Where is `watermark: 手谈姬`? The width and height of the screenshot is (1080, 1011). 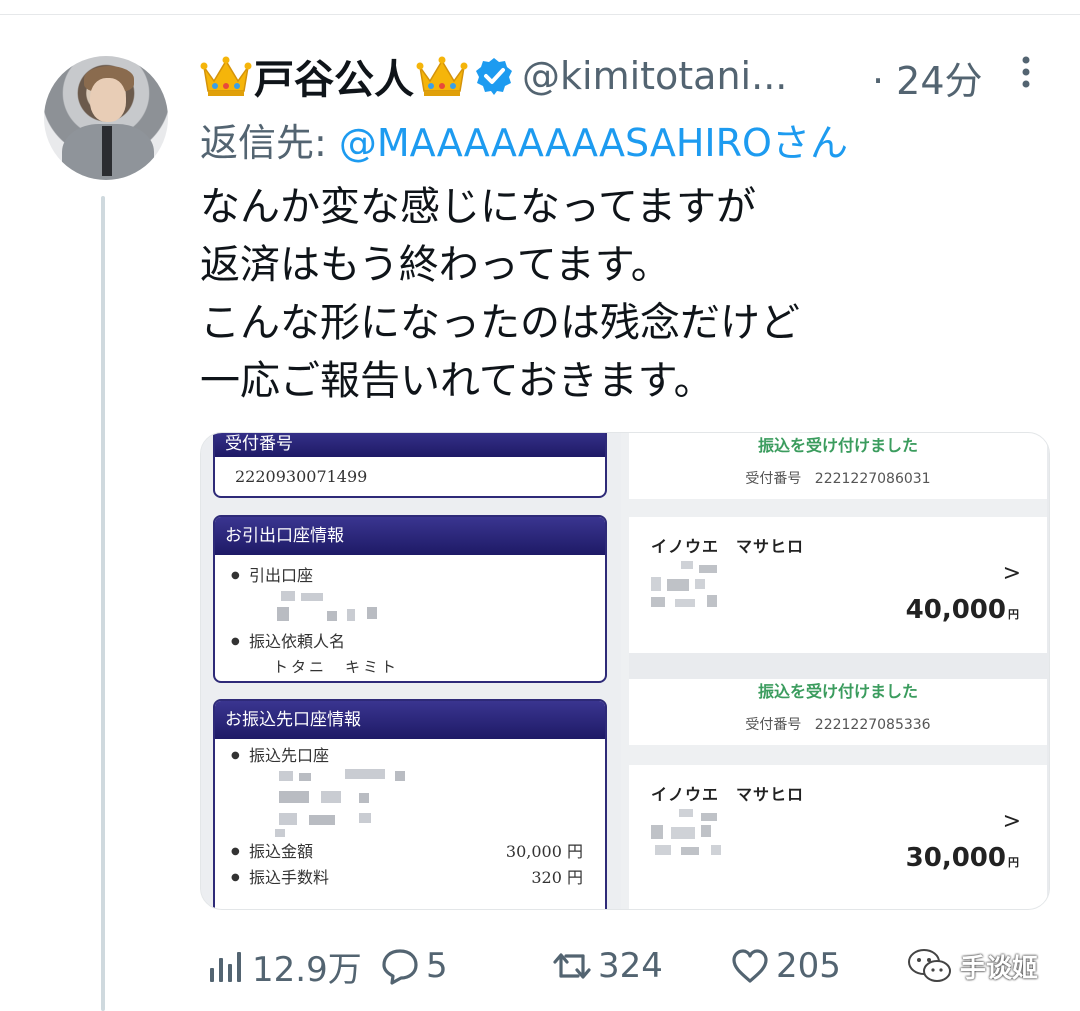 watermark: 手谈姬 is located at coordinates (972, 966).